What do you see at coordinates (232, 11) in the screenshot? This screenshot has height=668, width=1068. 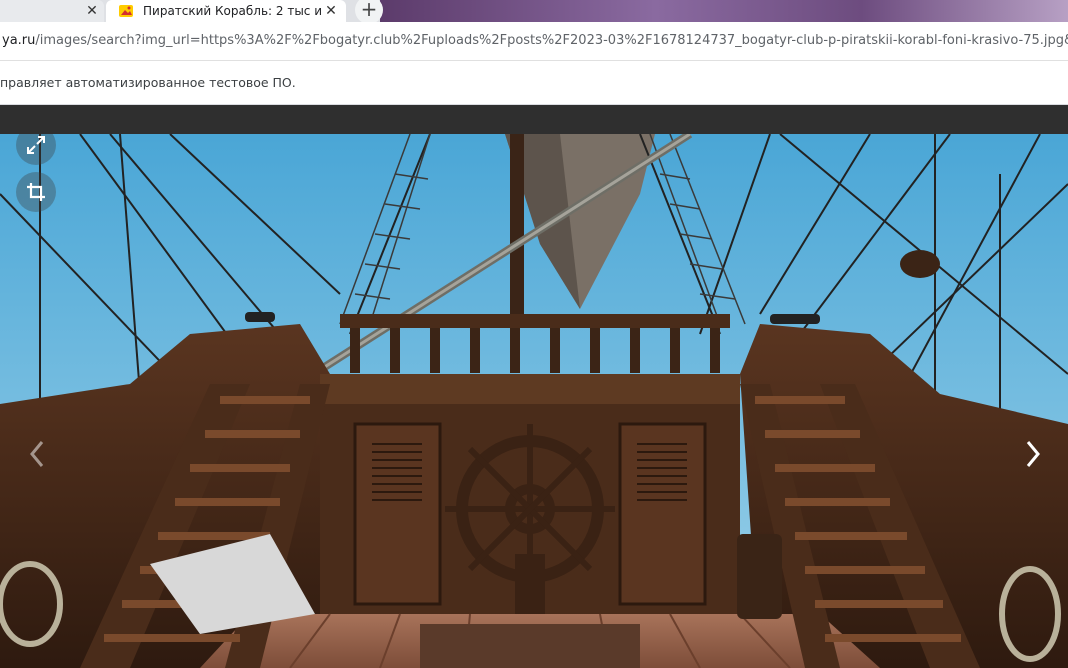 I see `tab-title: Пиратский Корабль: 2 тыс изоб` at bounding box center [232, 11].